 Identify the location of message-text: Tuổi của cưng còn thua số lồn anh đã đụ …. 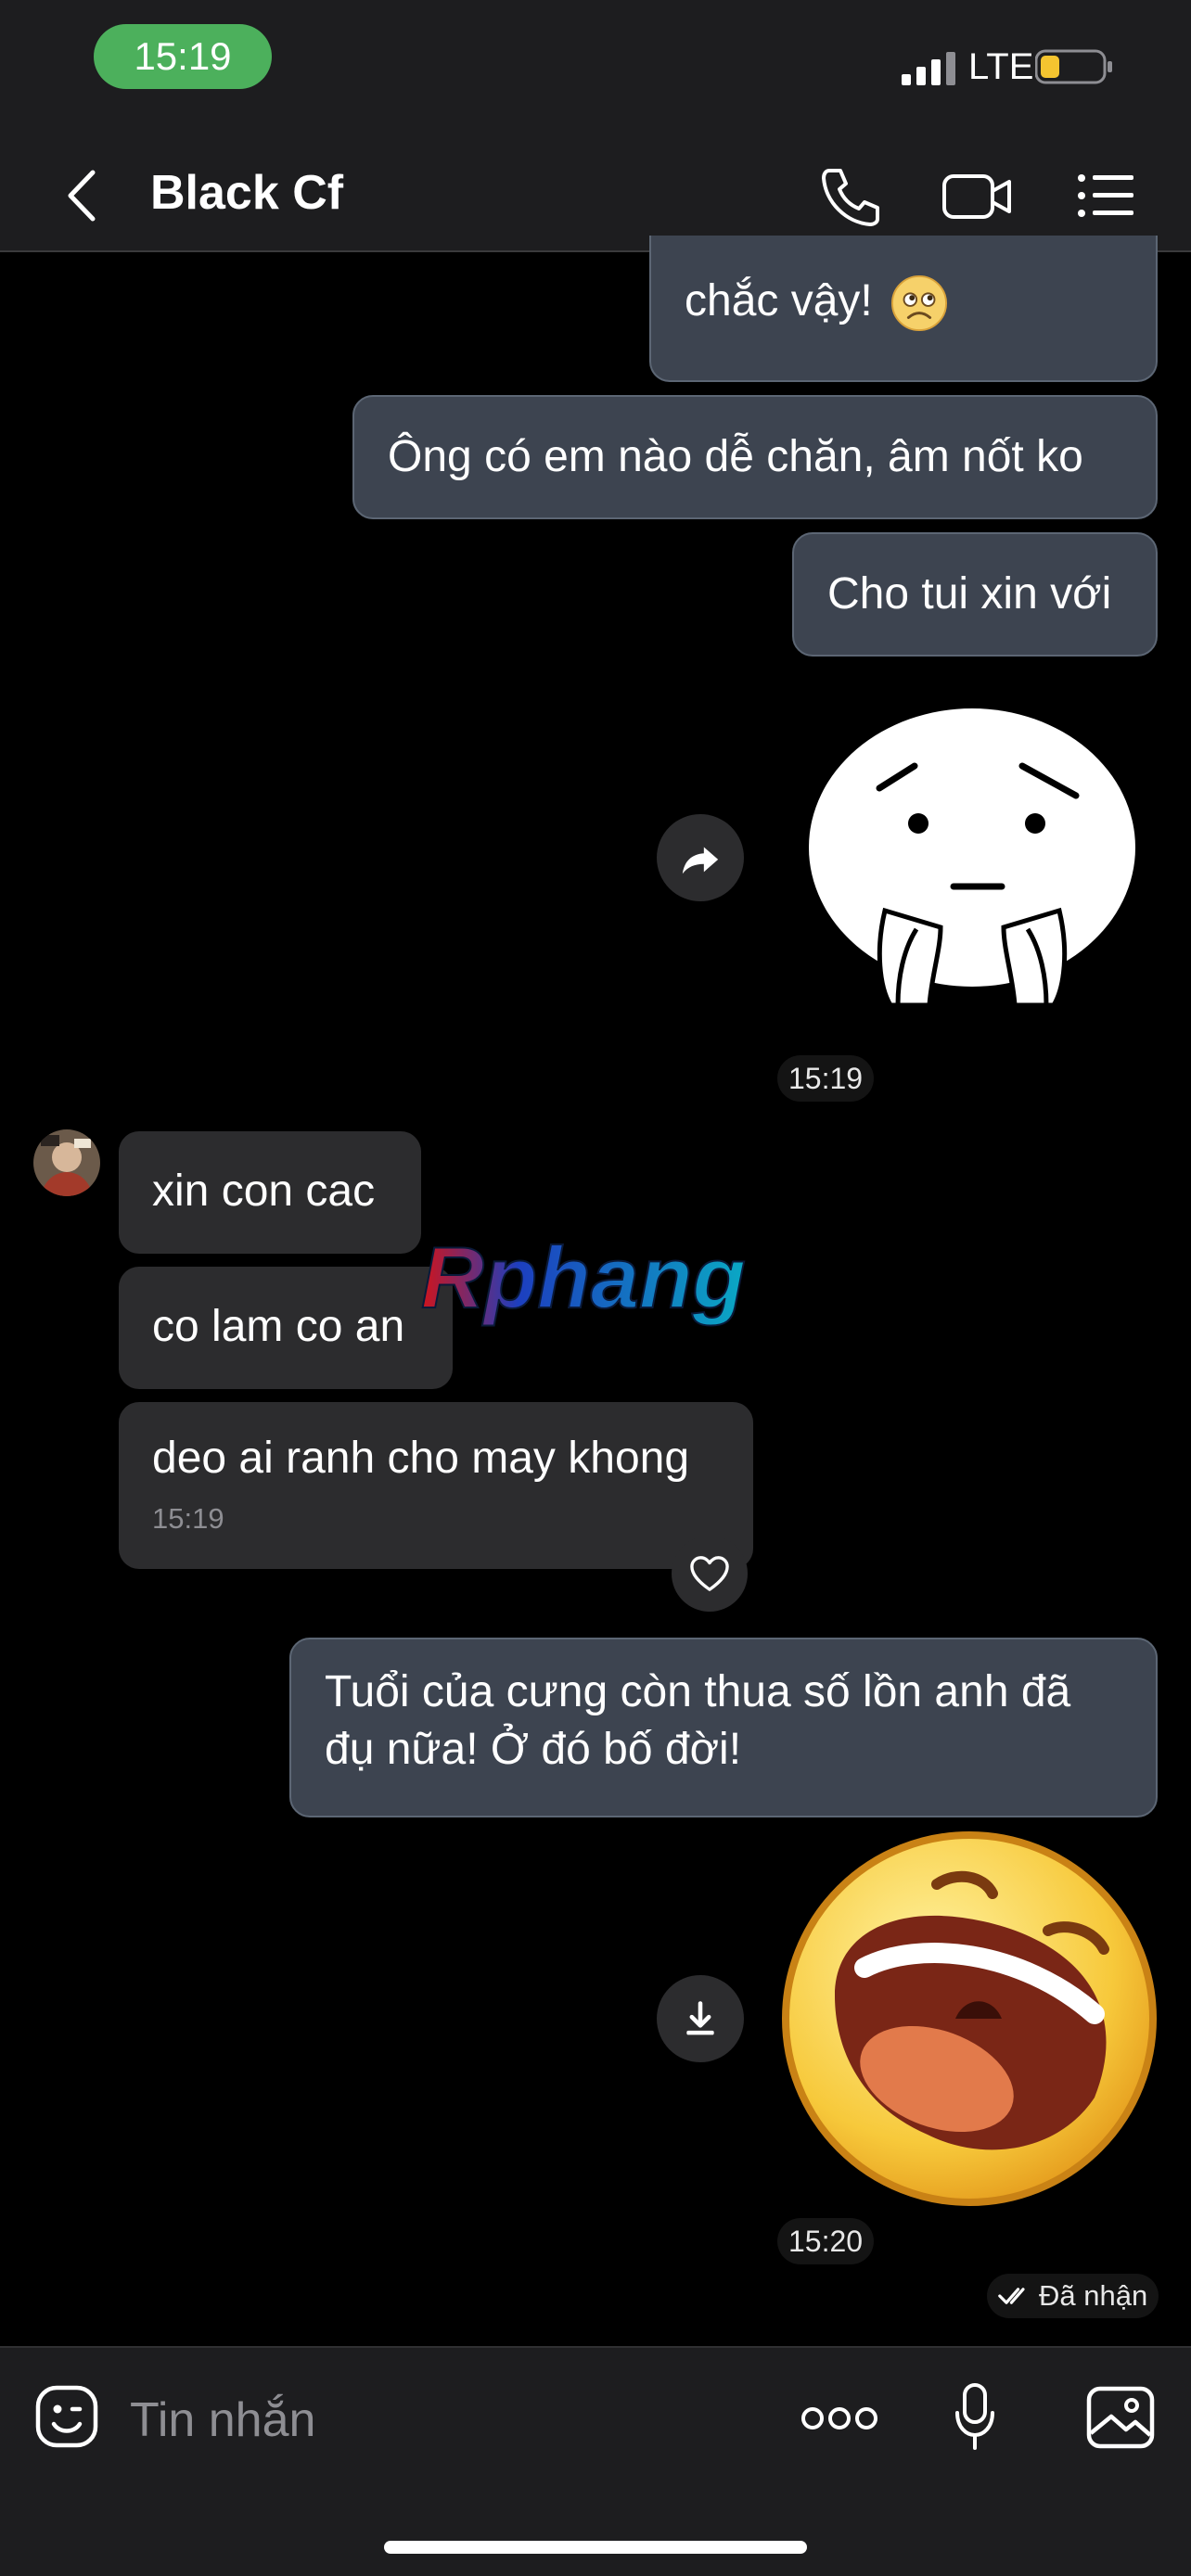
(698, 1720).